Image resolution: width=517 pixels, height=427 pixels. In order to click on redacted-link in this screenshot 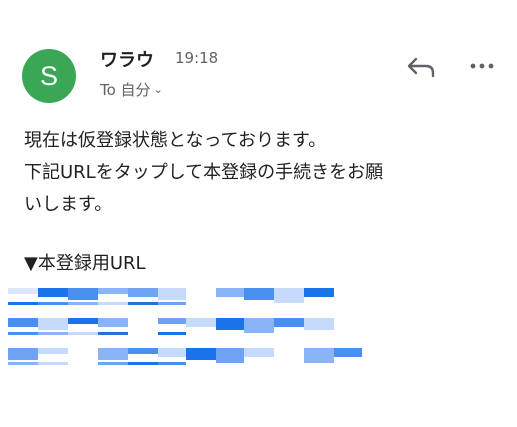, I will do `click(188, 327)`.